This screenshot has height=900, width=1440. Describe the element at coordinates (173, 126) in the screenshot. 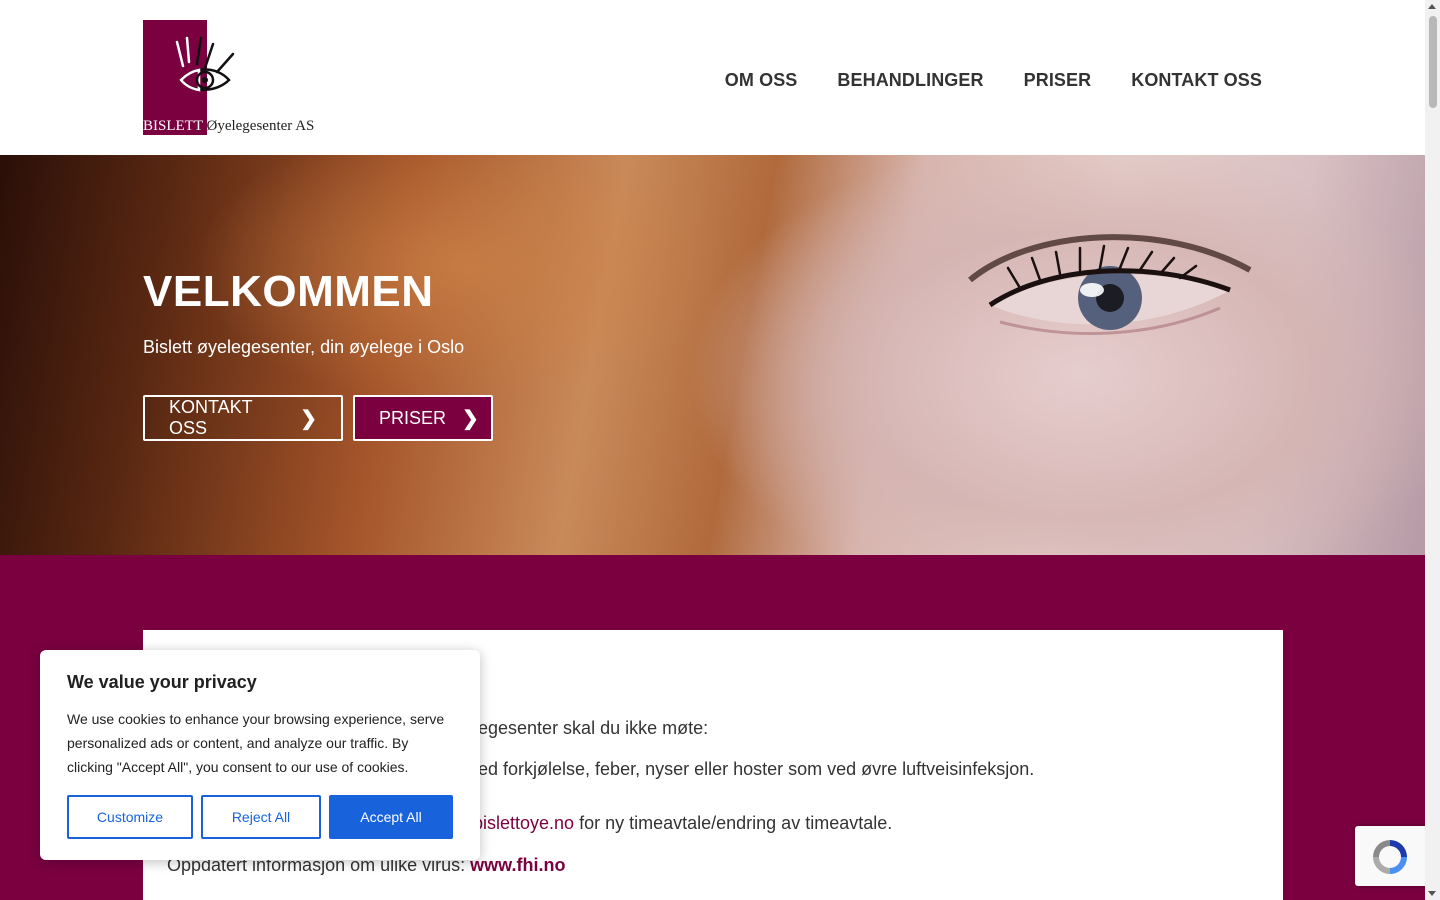

I see `logo-brand: BISLETT` at that location.